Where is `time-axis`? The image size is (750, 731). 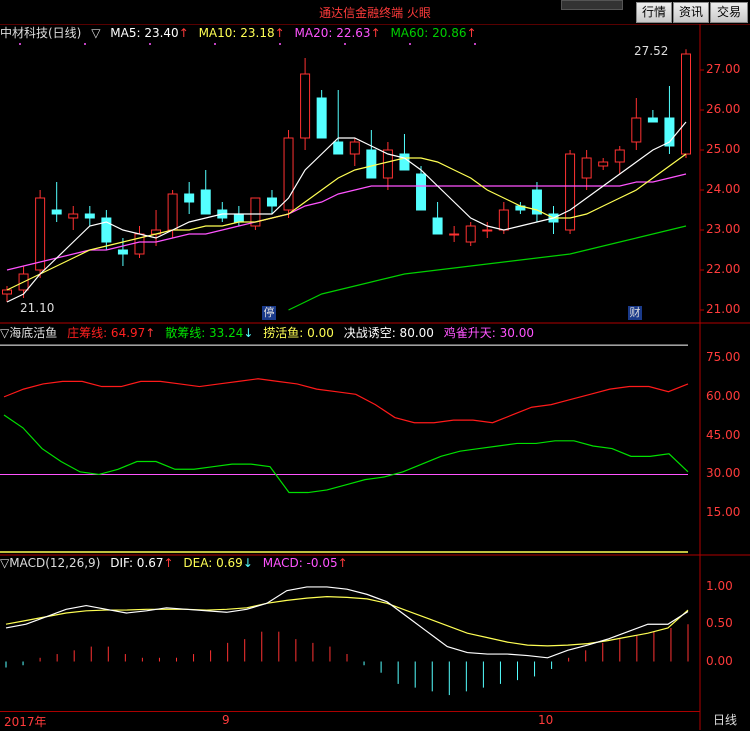
time-axis is located at coordinates (350, 721).